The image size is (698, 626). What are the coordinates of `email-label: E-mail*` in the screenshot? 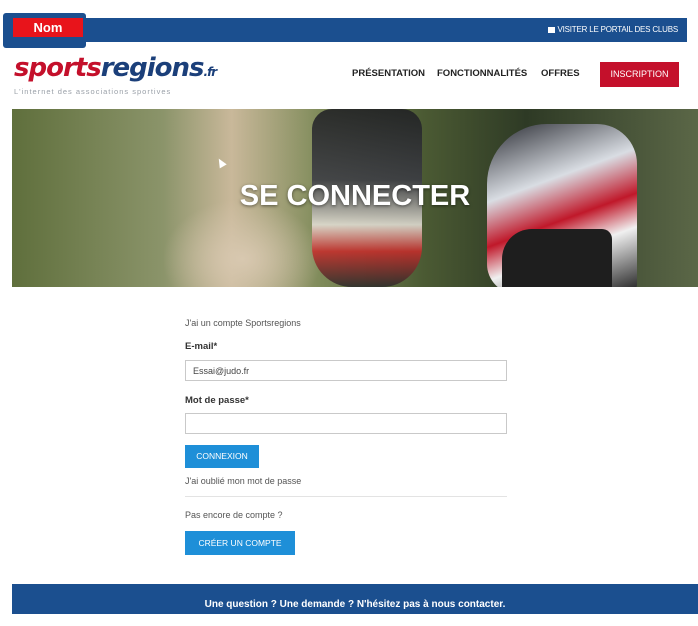 It's located at (201, 346).